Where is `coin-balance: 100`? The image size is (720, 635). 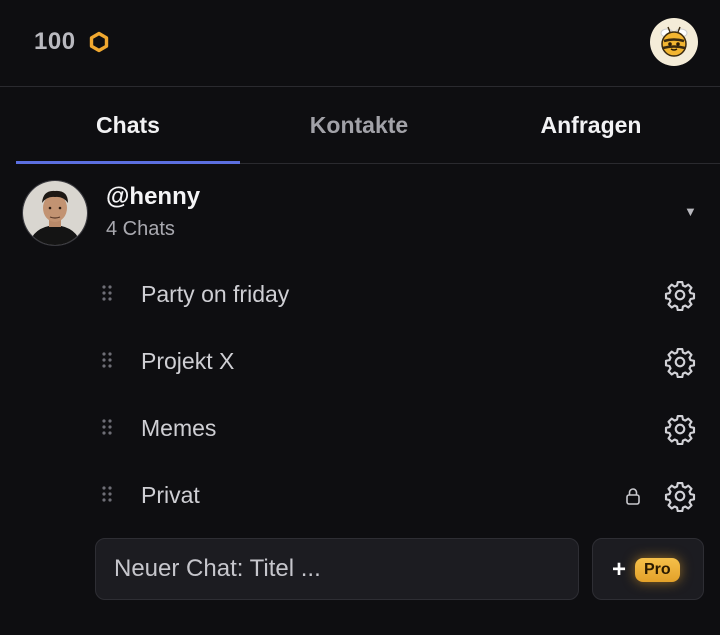
coin-balance: 100 is located at coordinates (72, 42).